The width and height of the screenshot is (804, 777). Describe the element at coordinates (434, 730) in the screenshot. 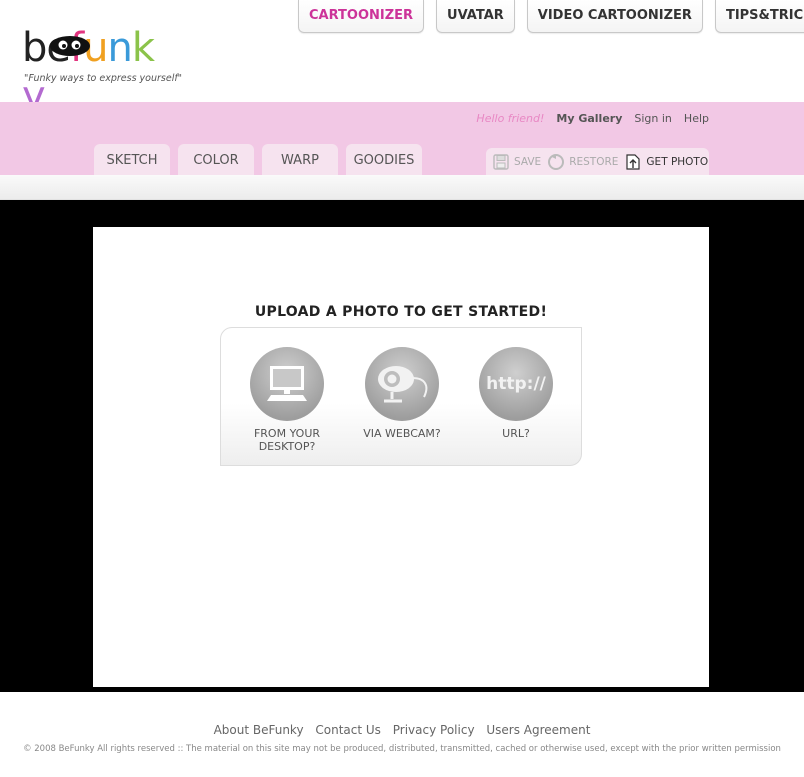

I see `footer-link-privacy: Privacy Policy` at that location.